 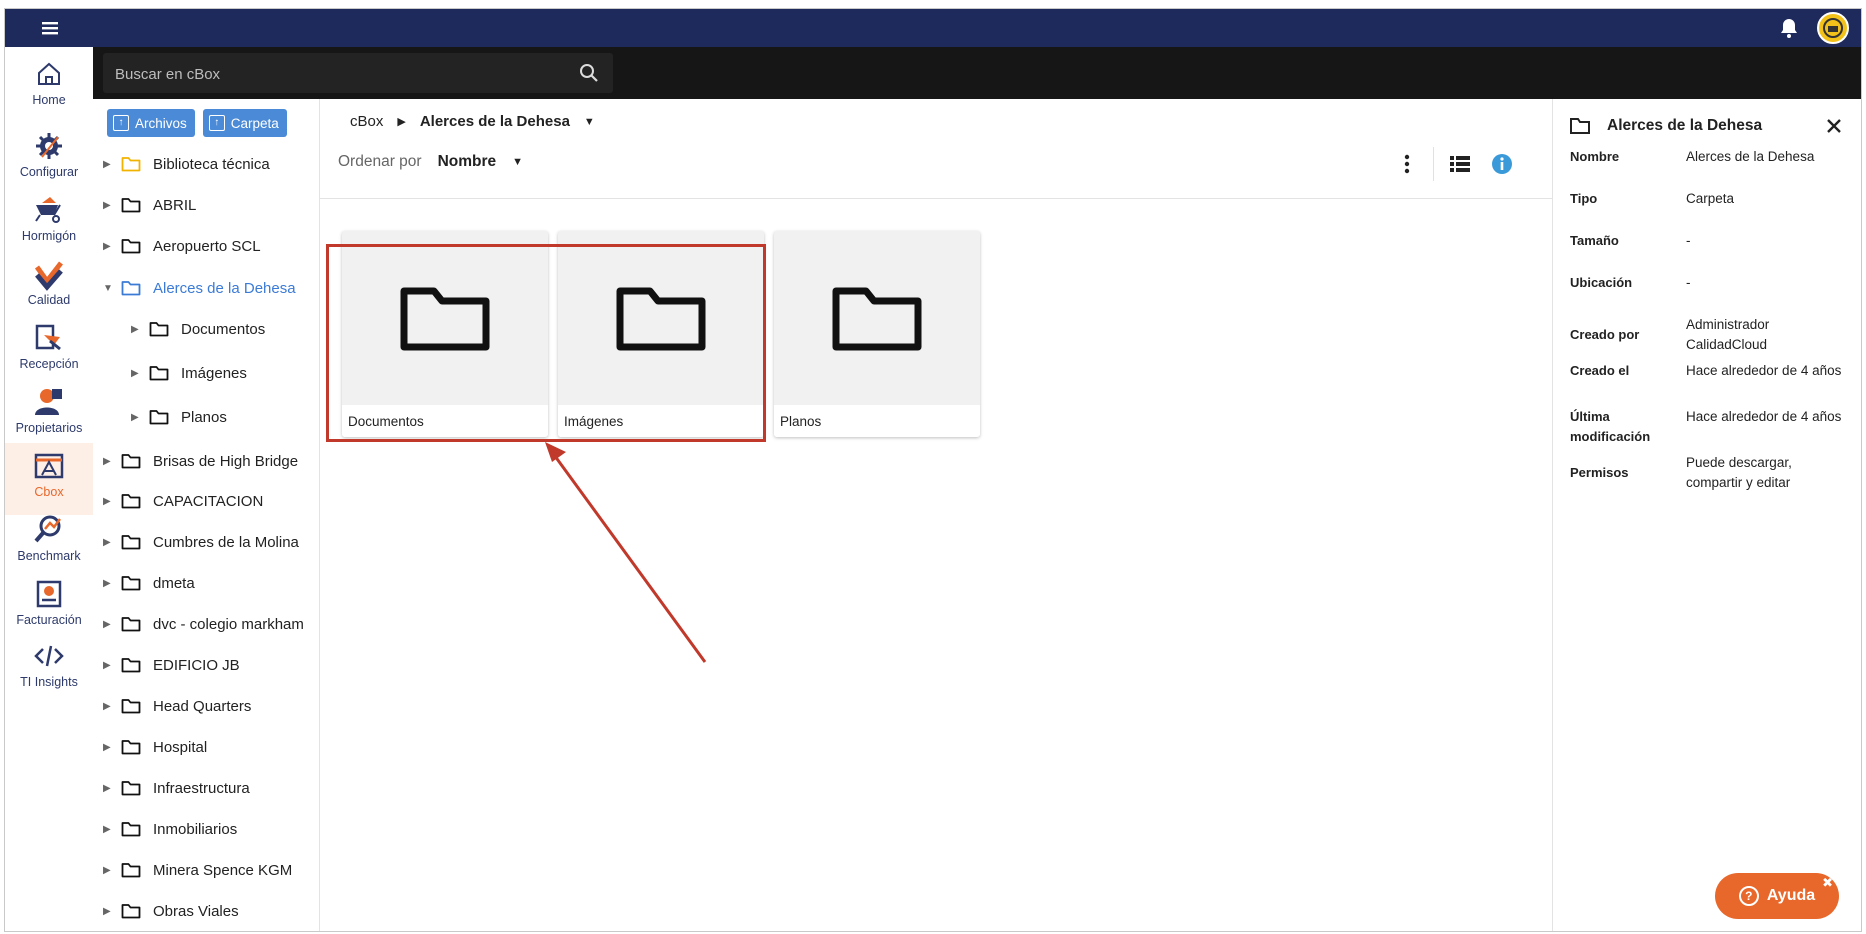 I want to click on breadcrumb: cBox ▶ Alerces de la Dehesa ▼, so click(x=472, y=121).